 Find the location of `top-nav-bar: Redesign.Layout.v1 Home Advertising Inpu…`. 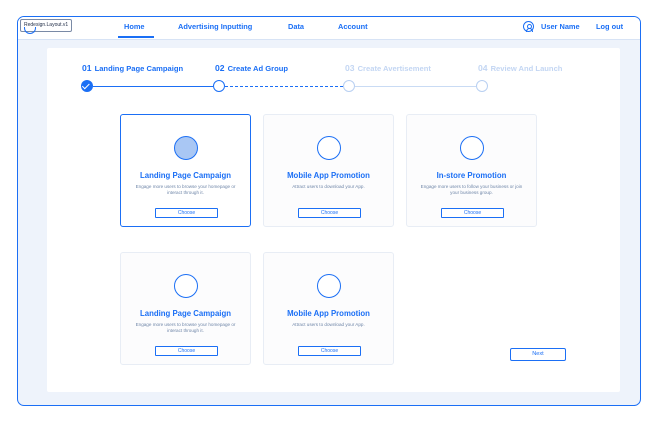

top-nav-bar: Redesign.Layout.v1 Home Advertising Inpu… is located at coordinates (329, 28).